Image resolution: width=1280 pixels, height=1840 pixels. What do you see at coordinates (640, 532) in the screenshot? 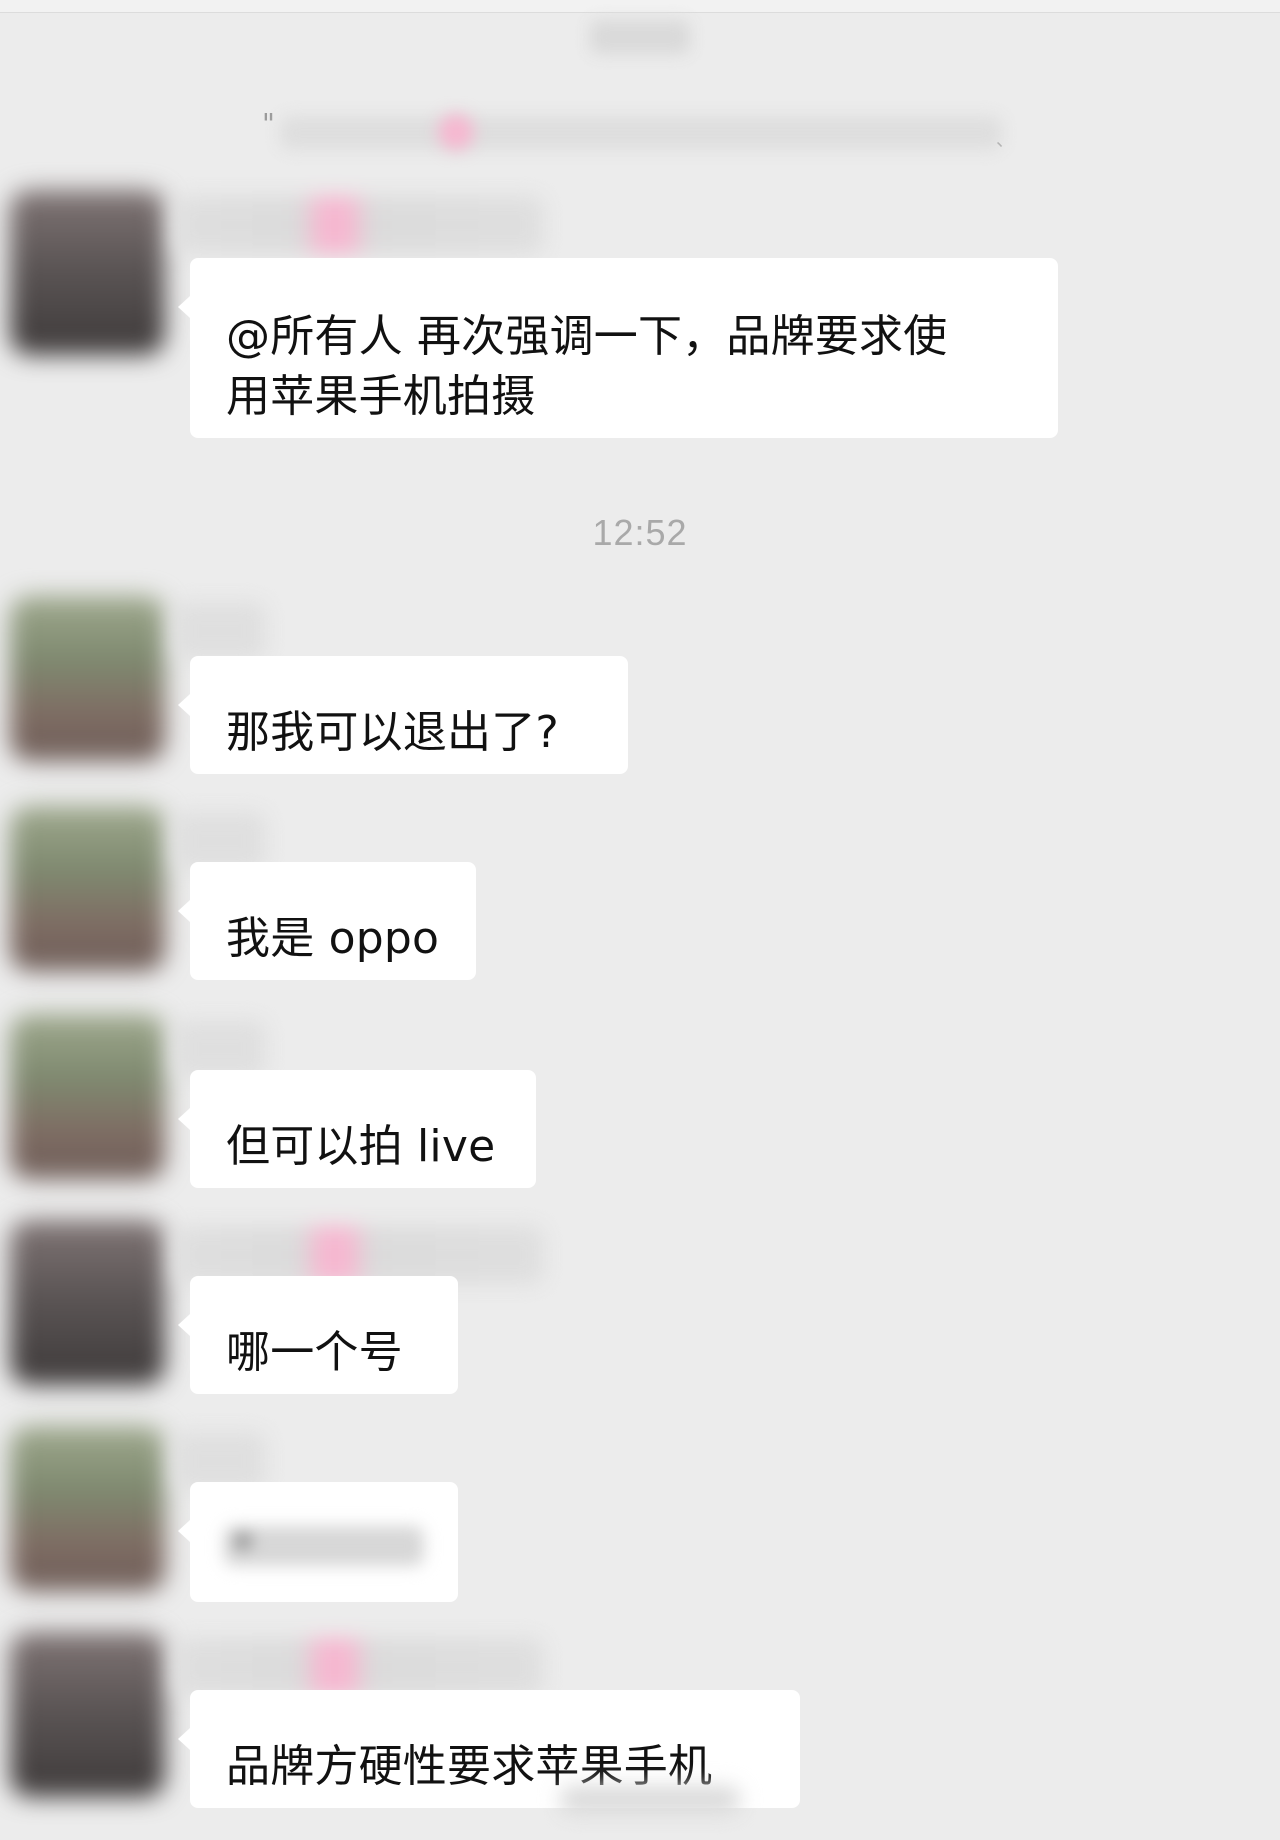
I see `chat-timestamp: 12:52` at bounding box center [640, 532].